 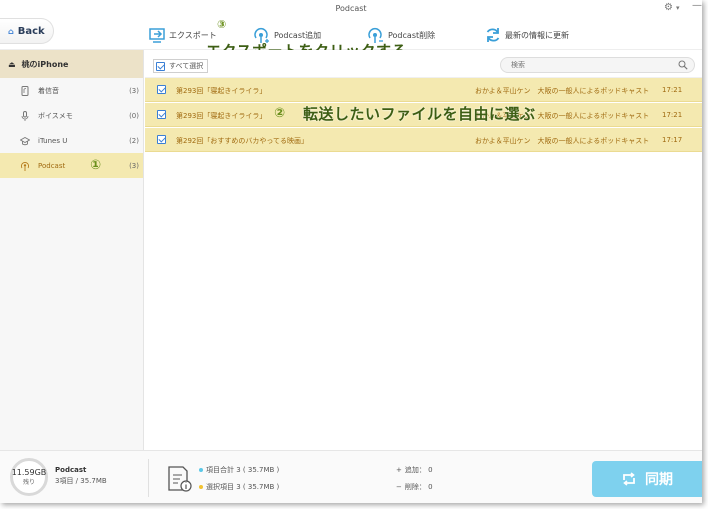 I want to click on sidebar-item-itunes-u: iTunes U (2), so click(x=71, y=140).